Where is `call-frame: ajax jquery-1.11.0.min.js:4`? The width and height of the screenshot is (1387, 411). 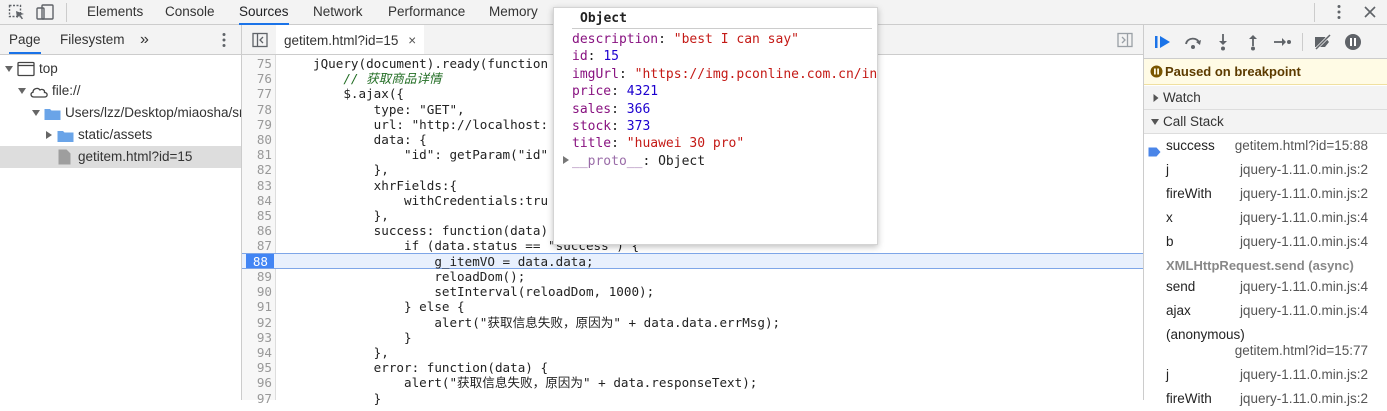
call-frame: ajax jquery-1.11.0.min.js:4 is located at coordinates (1265, 311).